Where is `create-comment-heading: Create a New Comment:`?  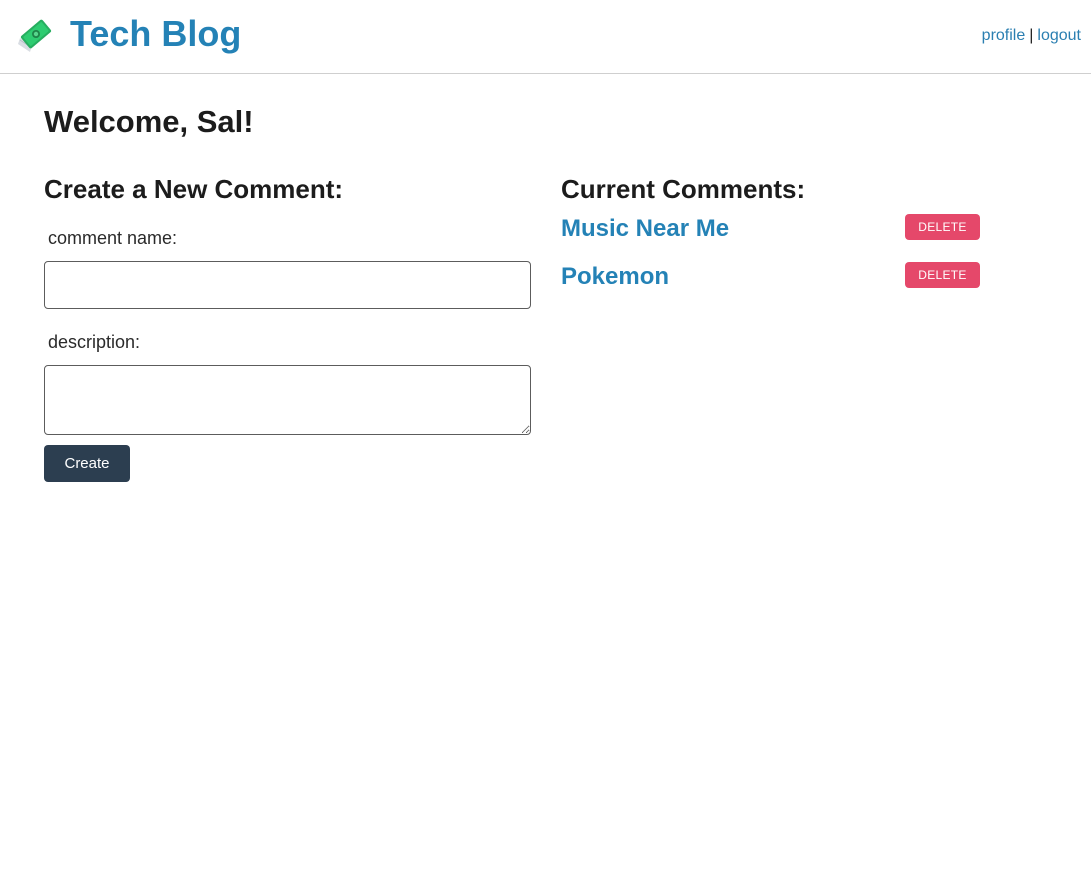 create-comment-heading: Create a New Comment: is located at coordinates (194, 189).